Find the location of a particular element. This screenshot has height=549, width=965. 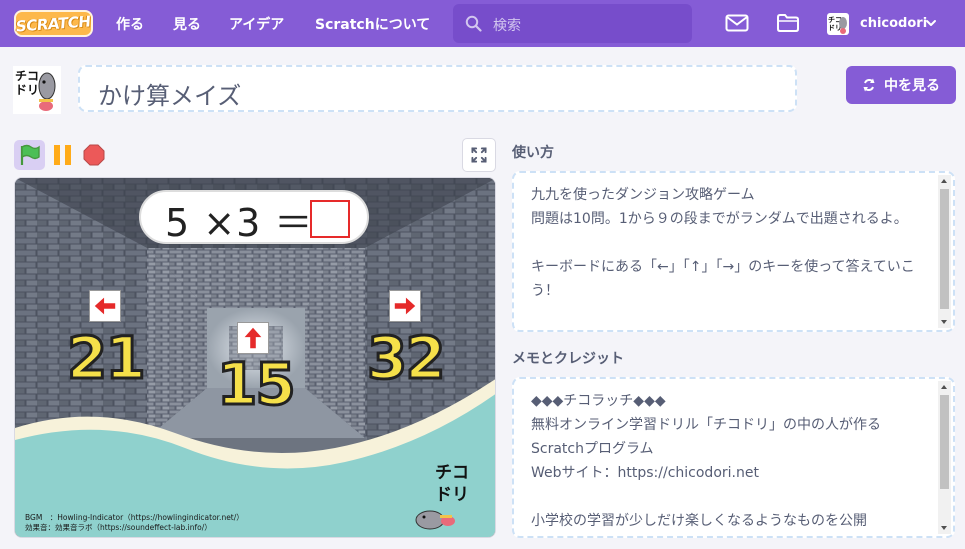

remix-arrows-icon is located at coordinates (869, 85).